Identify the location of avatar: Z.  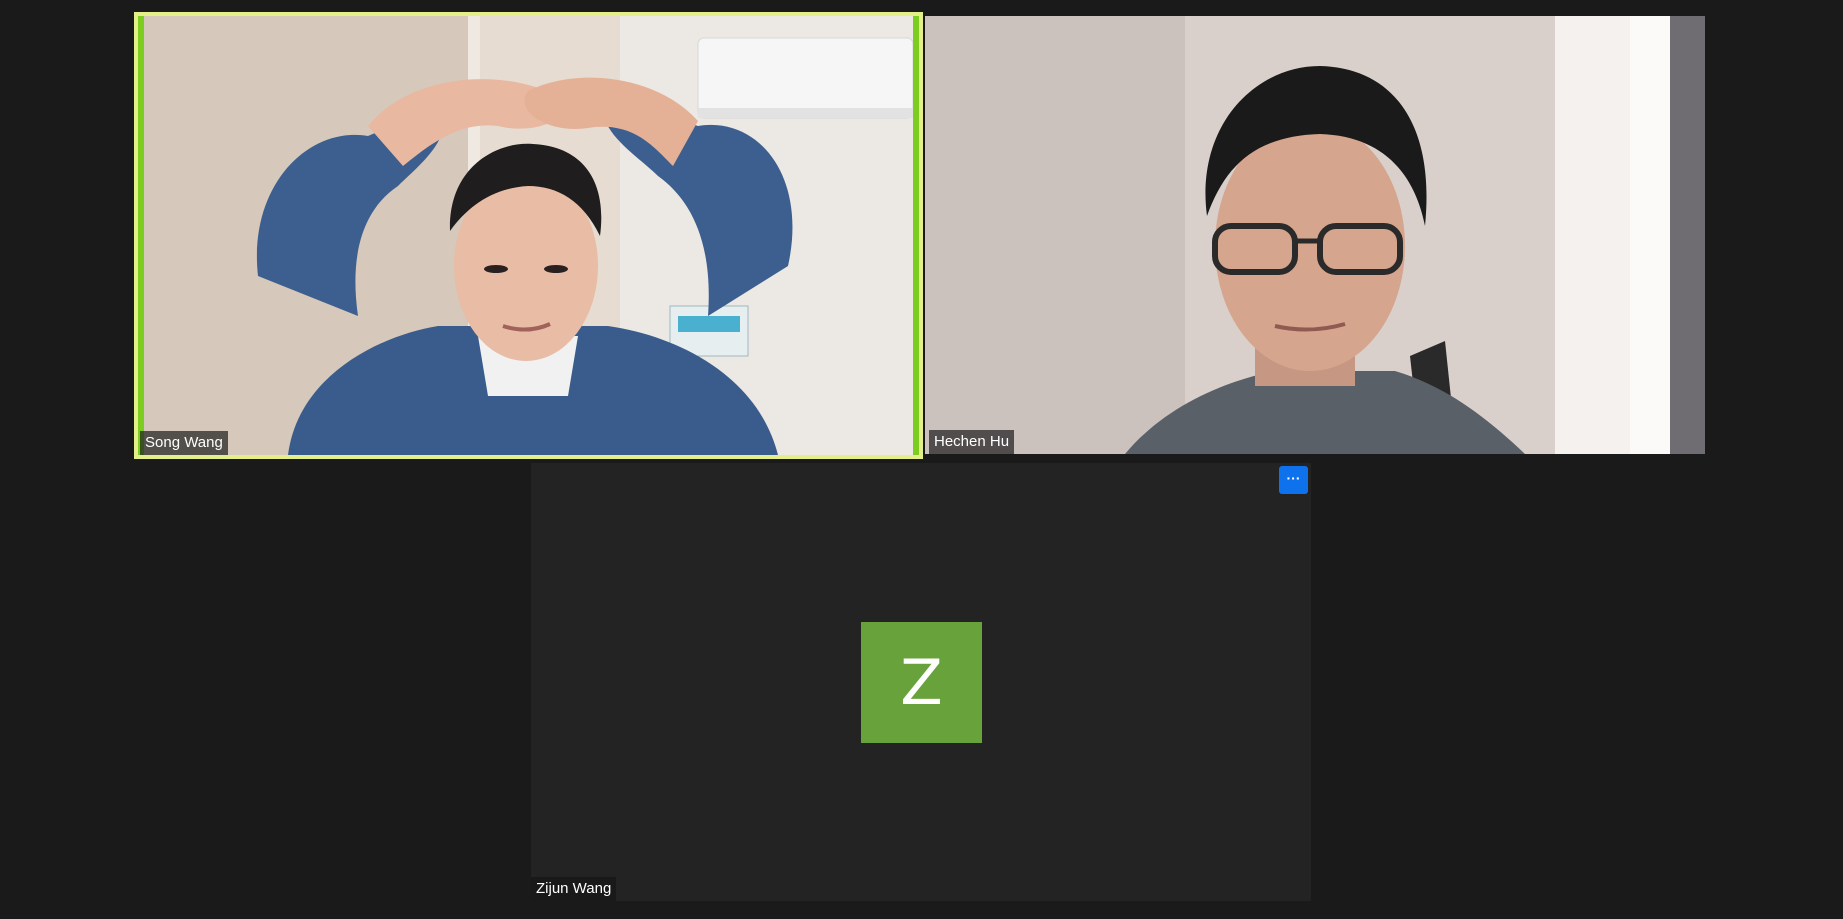
(921, 682).